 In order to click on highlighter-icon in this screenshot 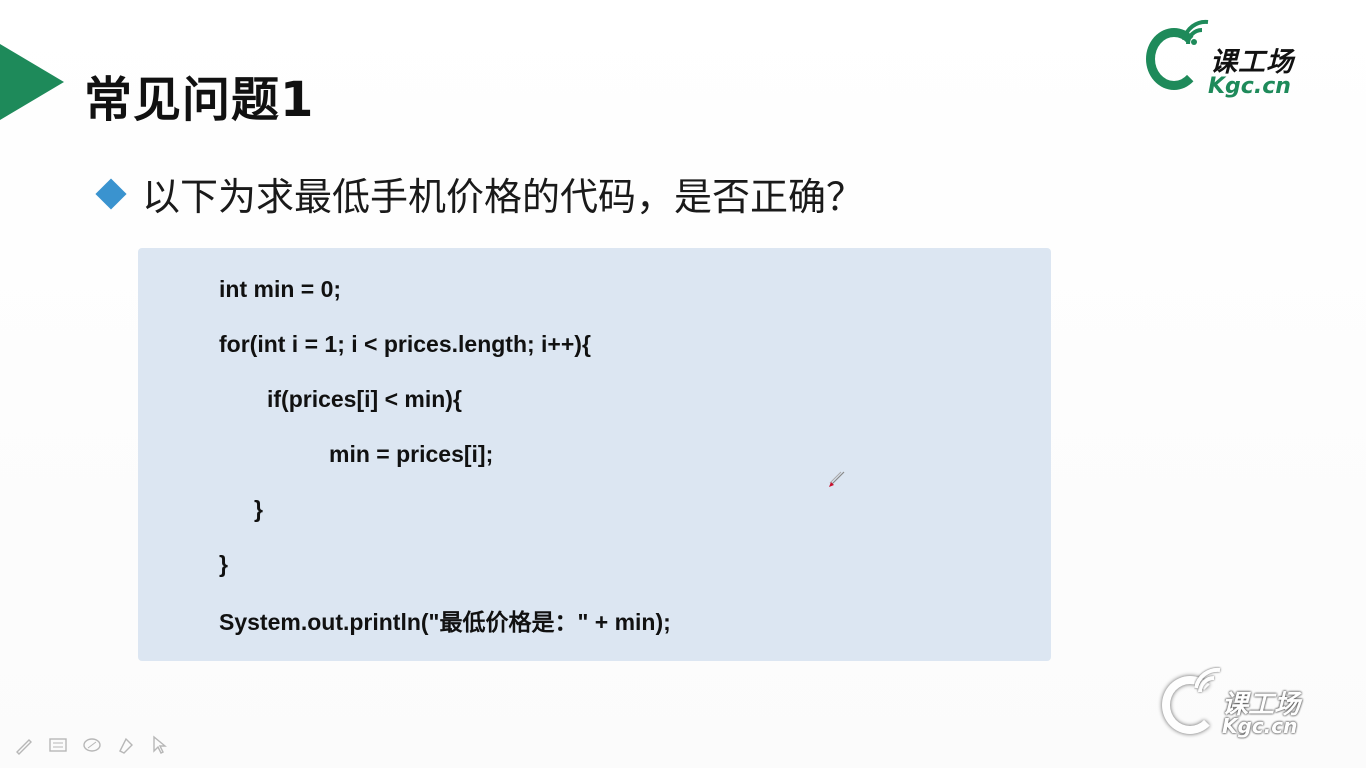, I will do `click(126, 745)`.